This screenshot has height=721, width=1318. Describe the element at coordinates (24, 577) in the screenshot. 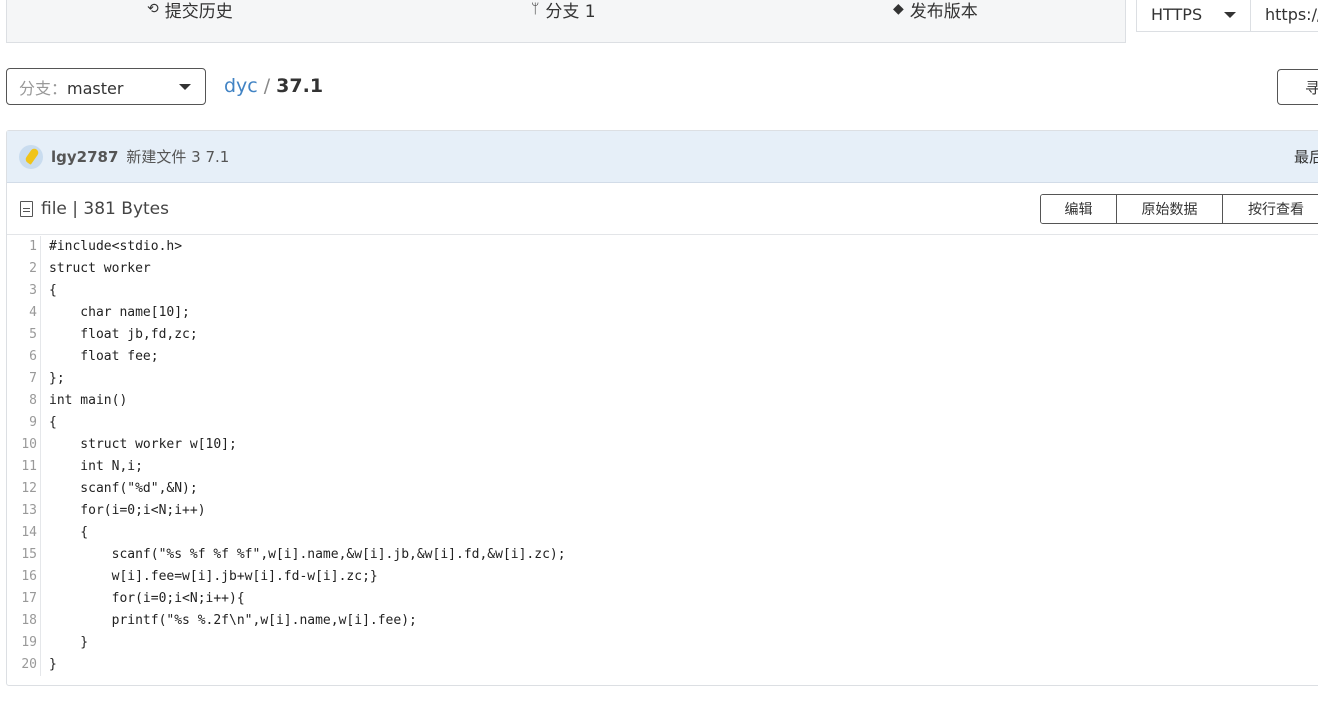

I see `line-number: 16` at that location.